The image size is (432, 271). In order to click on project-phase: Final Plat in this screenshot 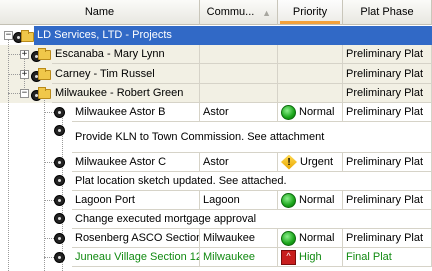, I will do `click(369, 257)`.